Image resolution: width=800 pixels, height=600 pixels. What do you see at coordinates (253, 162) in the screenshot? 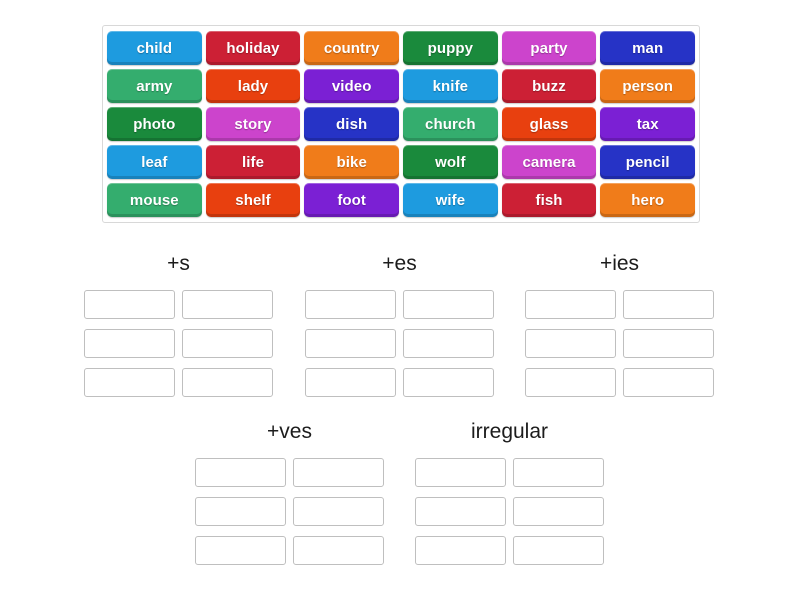
I see `word-tile-life: life` at bounding box center [253, 162].